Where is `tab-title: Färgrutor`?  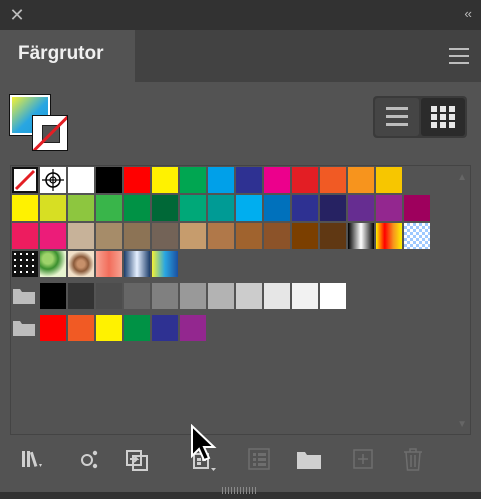 tab-title: Färgrutor is located at coordinates (61, 53).